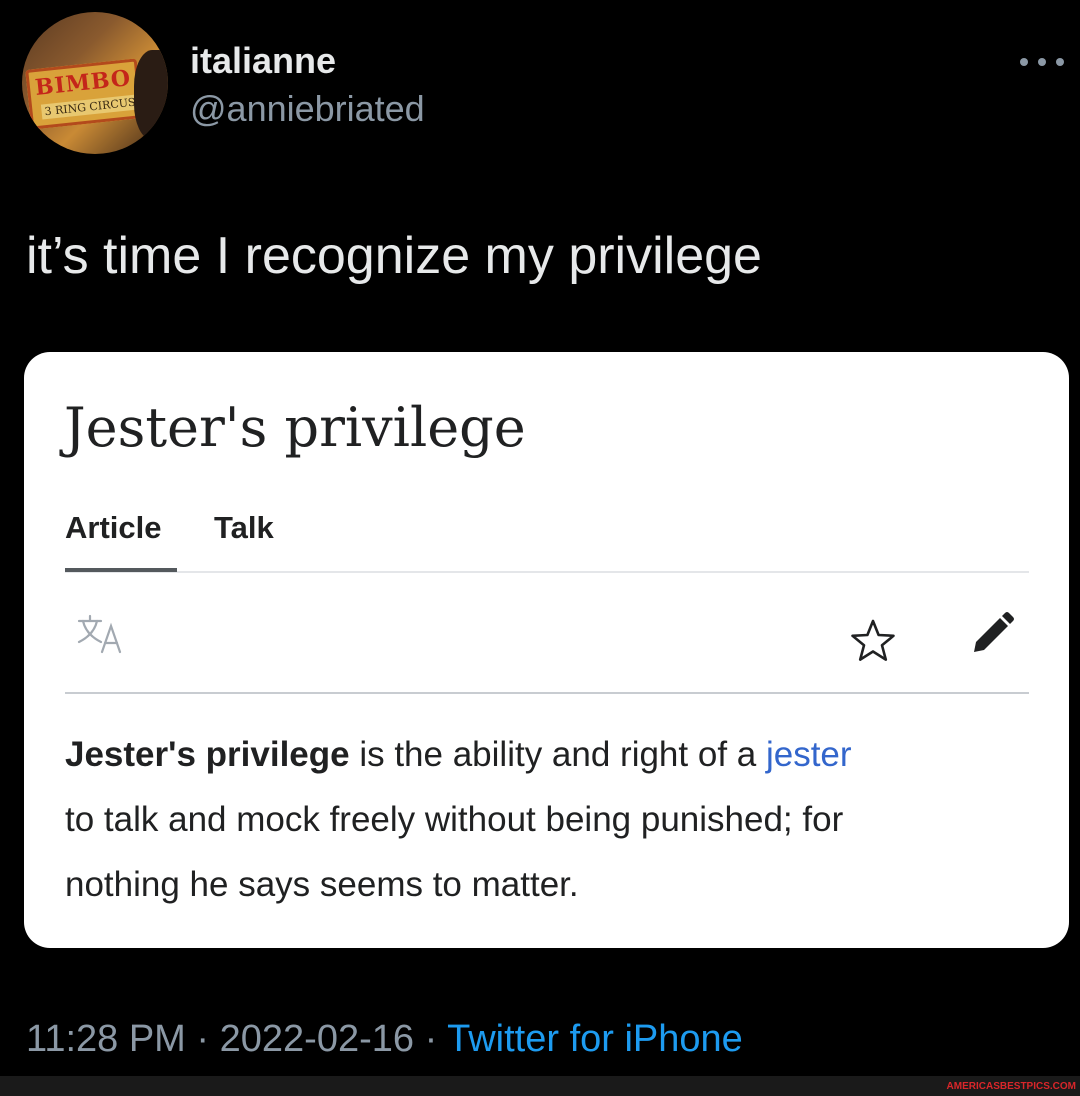 This screenshot has width=1080, height=1096. Describe the element at coordinates (263, 61) in the screenshot. I see `display-name: italianne` at that location.